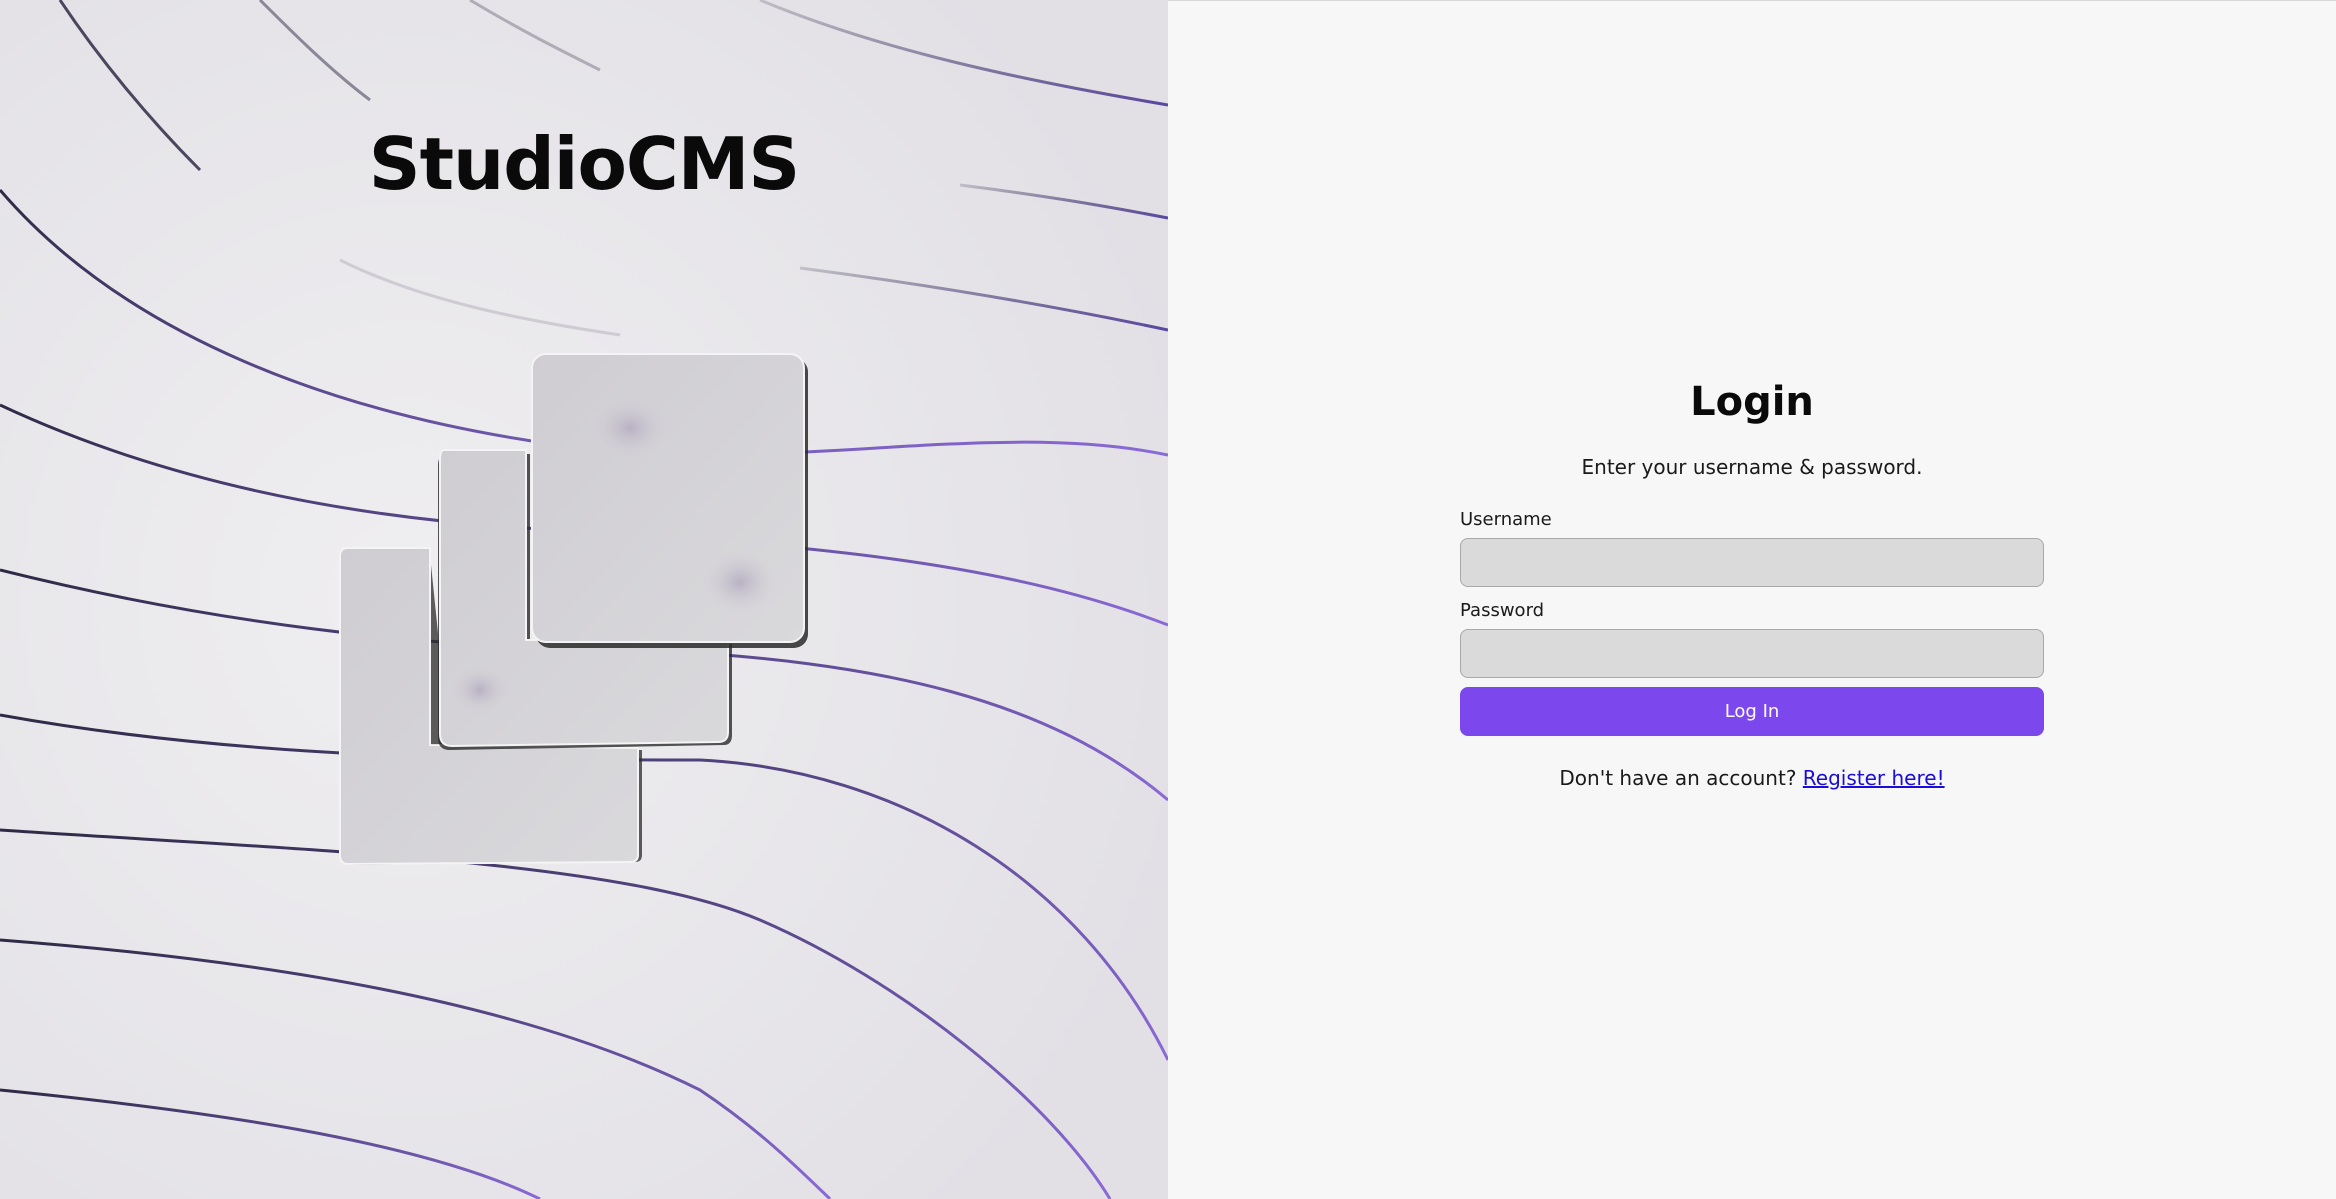  I want to click on brand-title: StudioCMS, so click(584, 164).